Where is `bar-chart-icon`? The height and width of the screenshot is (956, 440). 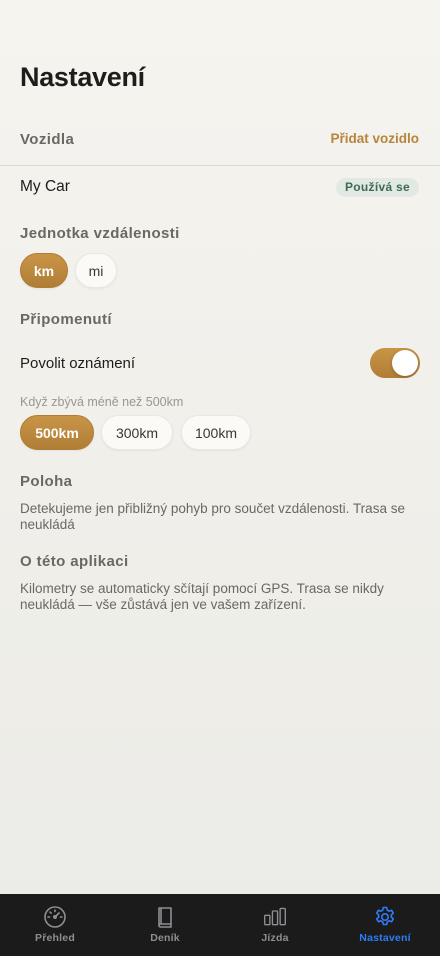 bar-chart-icon is located at coordinates (275, 916).